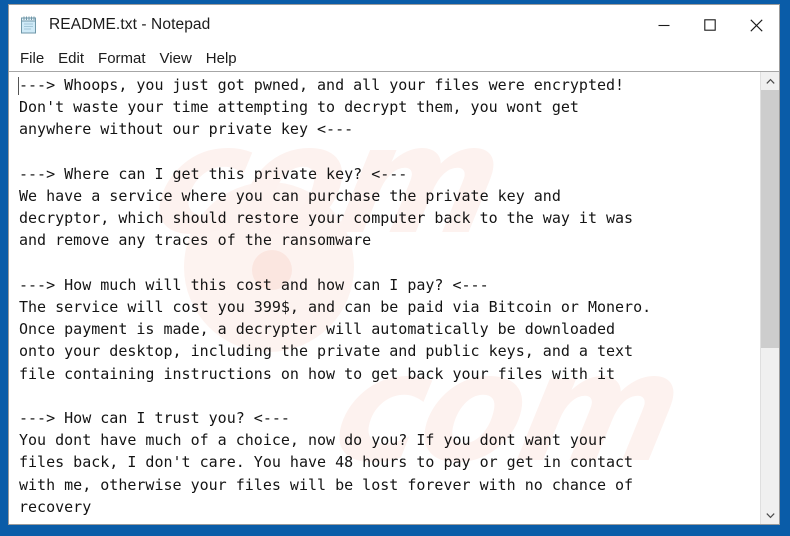 This screenshot has width=790, height=536. I want to click on menu-item-edit: Edit, so click(71, 58).